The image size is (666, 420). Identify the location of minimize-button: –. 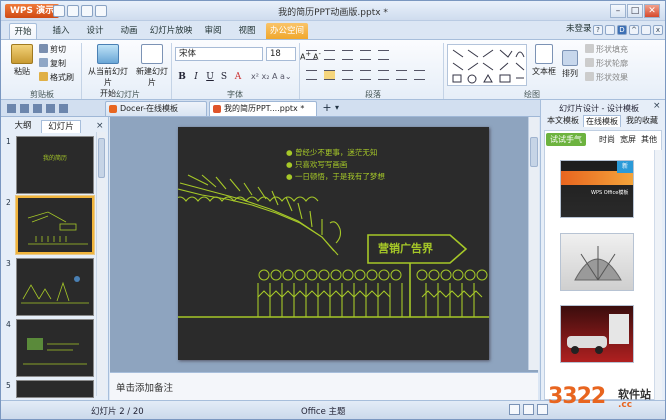
(618, 11).